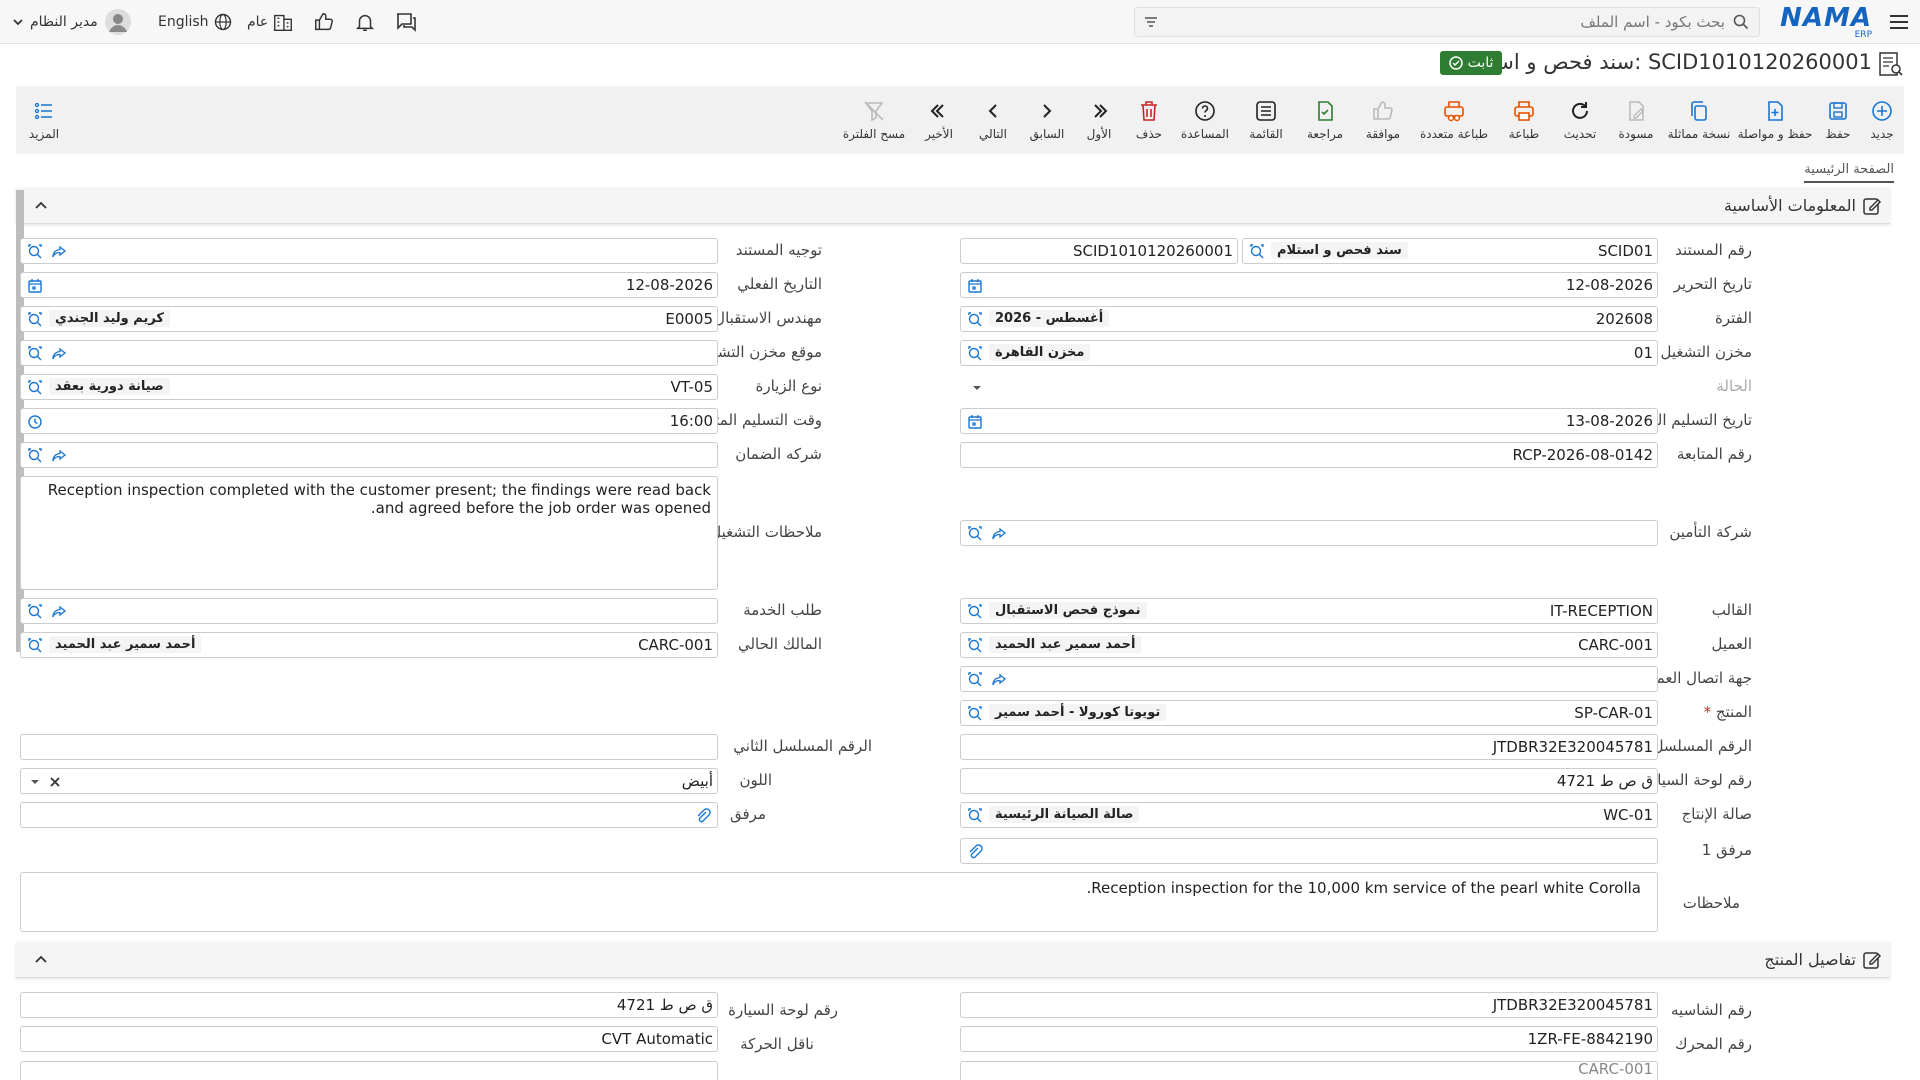  What do you see at coordinates (369, 455) in the screenshot?
I see `warranty-company-field` at bounding box center [369, 455].